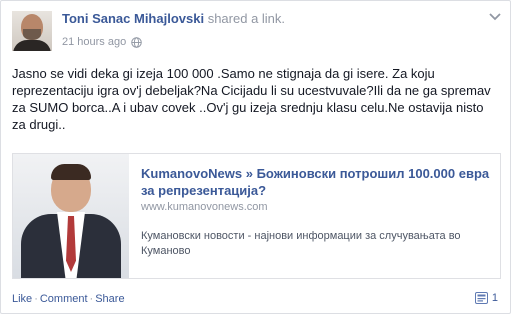 The image size is (511, 314). What do you see at coordinates (204, 207) in the screenshot?
I see `link-url: www.kumanovonews.com` at bounding box center [204, 207].